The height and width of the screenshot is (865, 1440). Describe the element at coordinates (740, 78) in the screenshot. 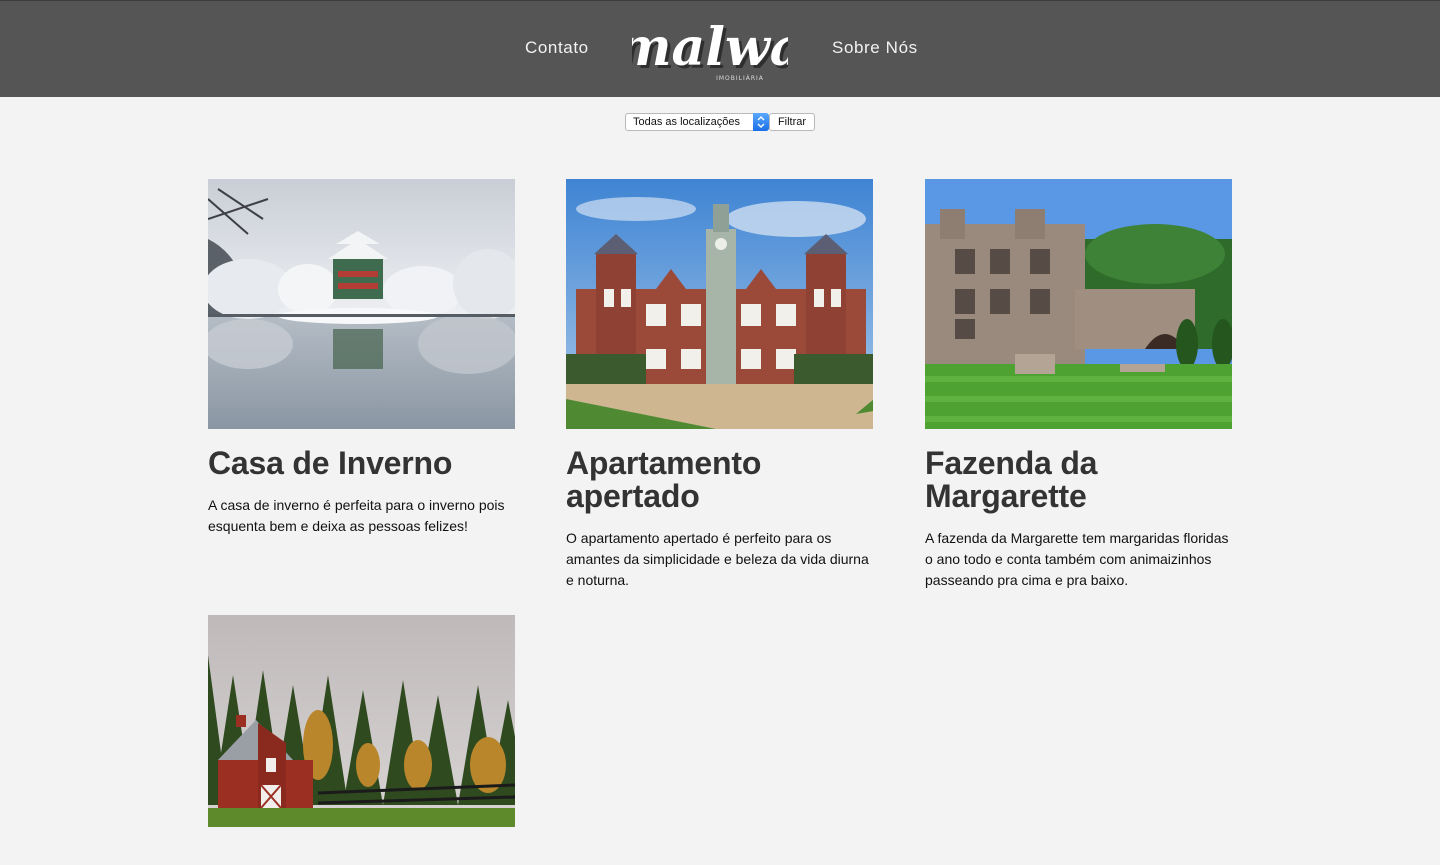

I see `svg-text: IMOBILIÁRIA` at that location.